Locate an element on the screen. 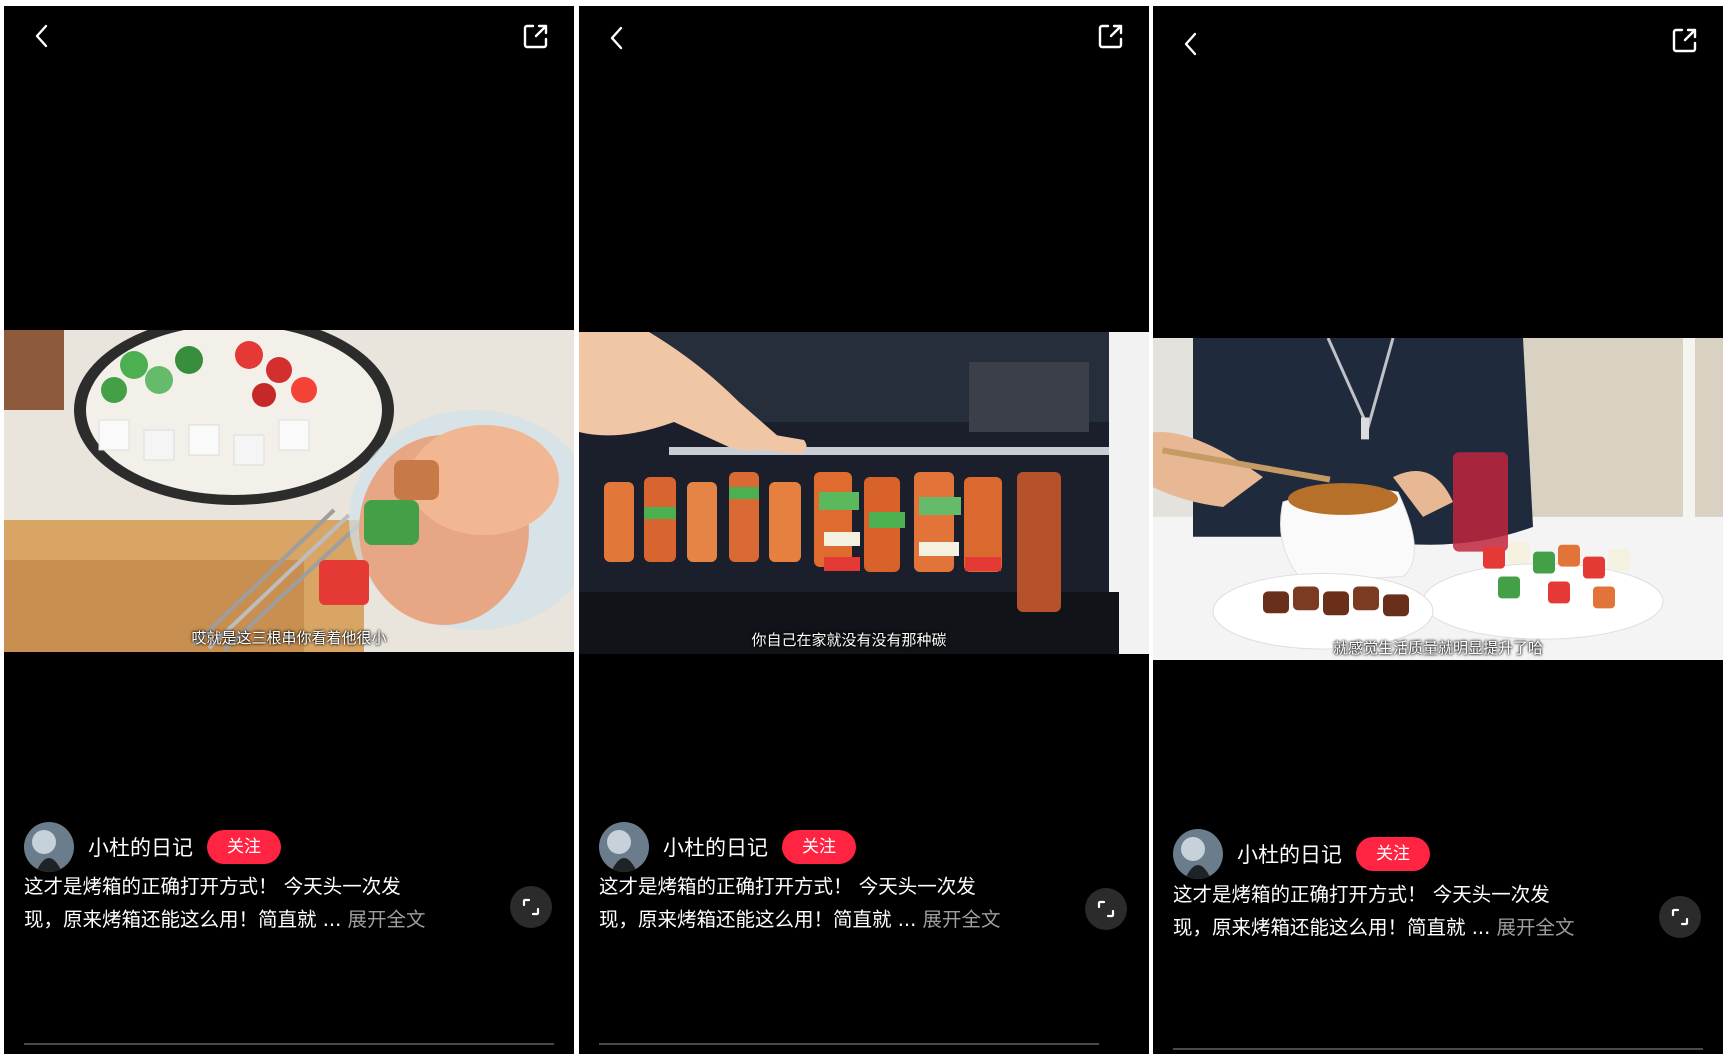 This screenshot has height=1060, width=1728. video-subtitle: 就感觉生活质量就明显提升了哈 is located at coordinates (1437, 648).